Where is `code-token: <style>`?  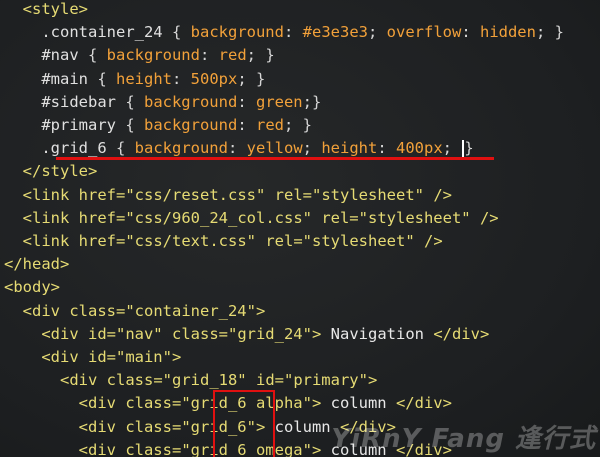
code-token: <style> is located at coordinates (55, 9).